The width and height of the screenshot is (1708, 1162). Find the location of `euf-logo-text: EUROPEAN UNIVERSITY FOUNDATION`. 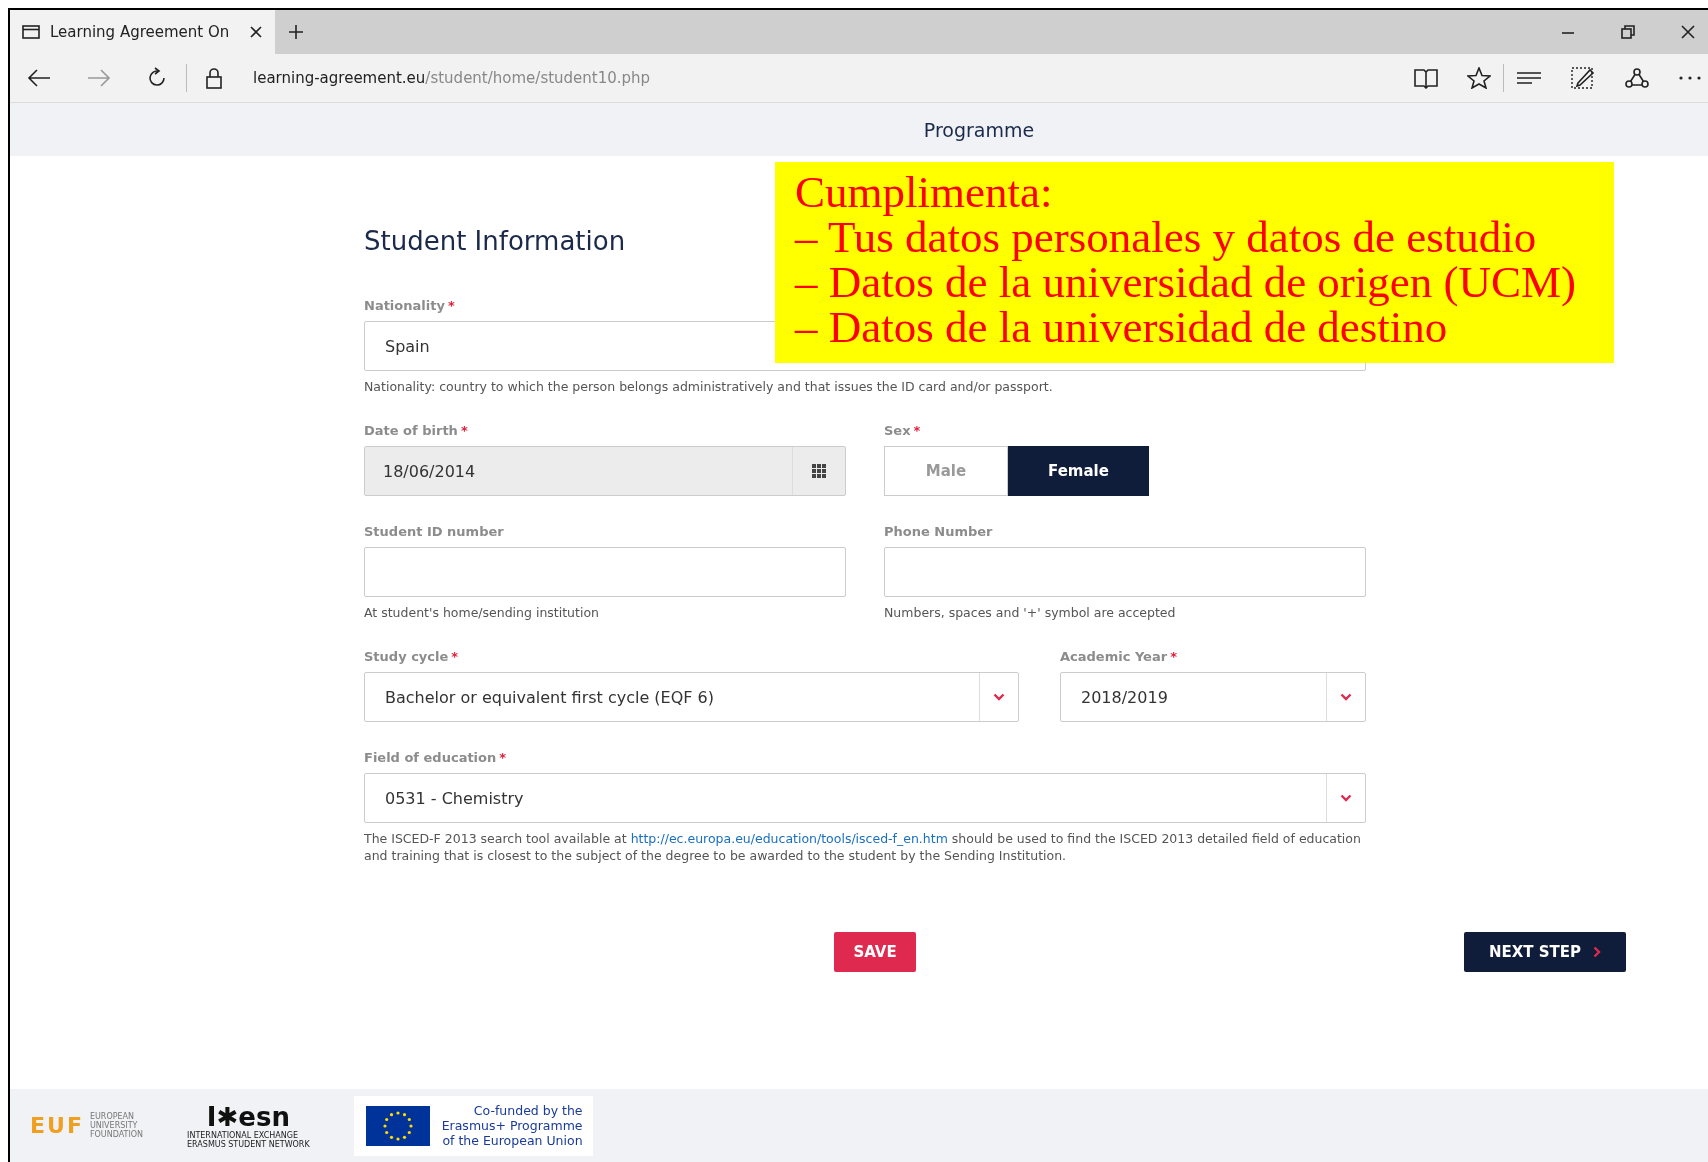

euf-logo-text: EUROPEAN UNIVERSITY FOUNDATION is located at coordinates (116, 1125).